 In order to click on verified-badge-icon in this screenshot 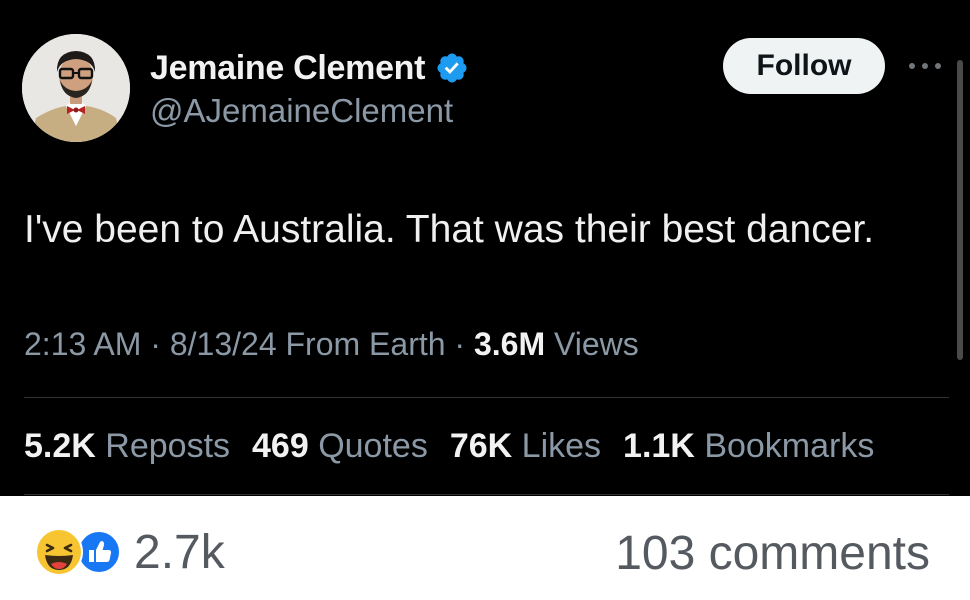, I will do `click(452, 68)`.